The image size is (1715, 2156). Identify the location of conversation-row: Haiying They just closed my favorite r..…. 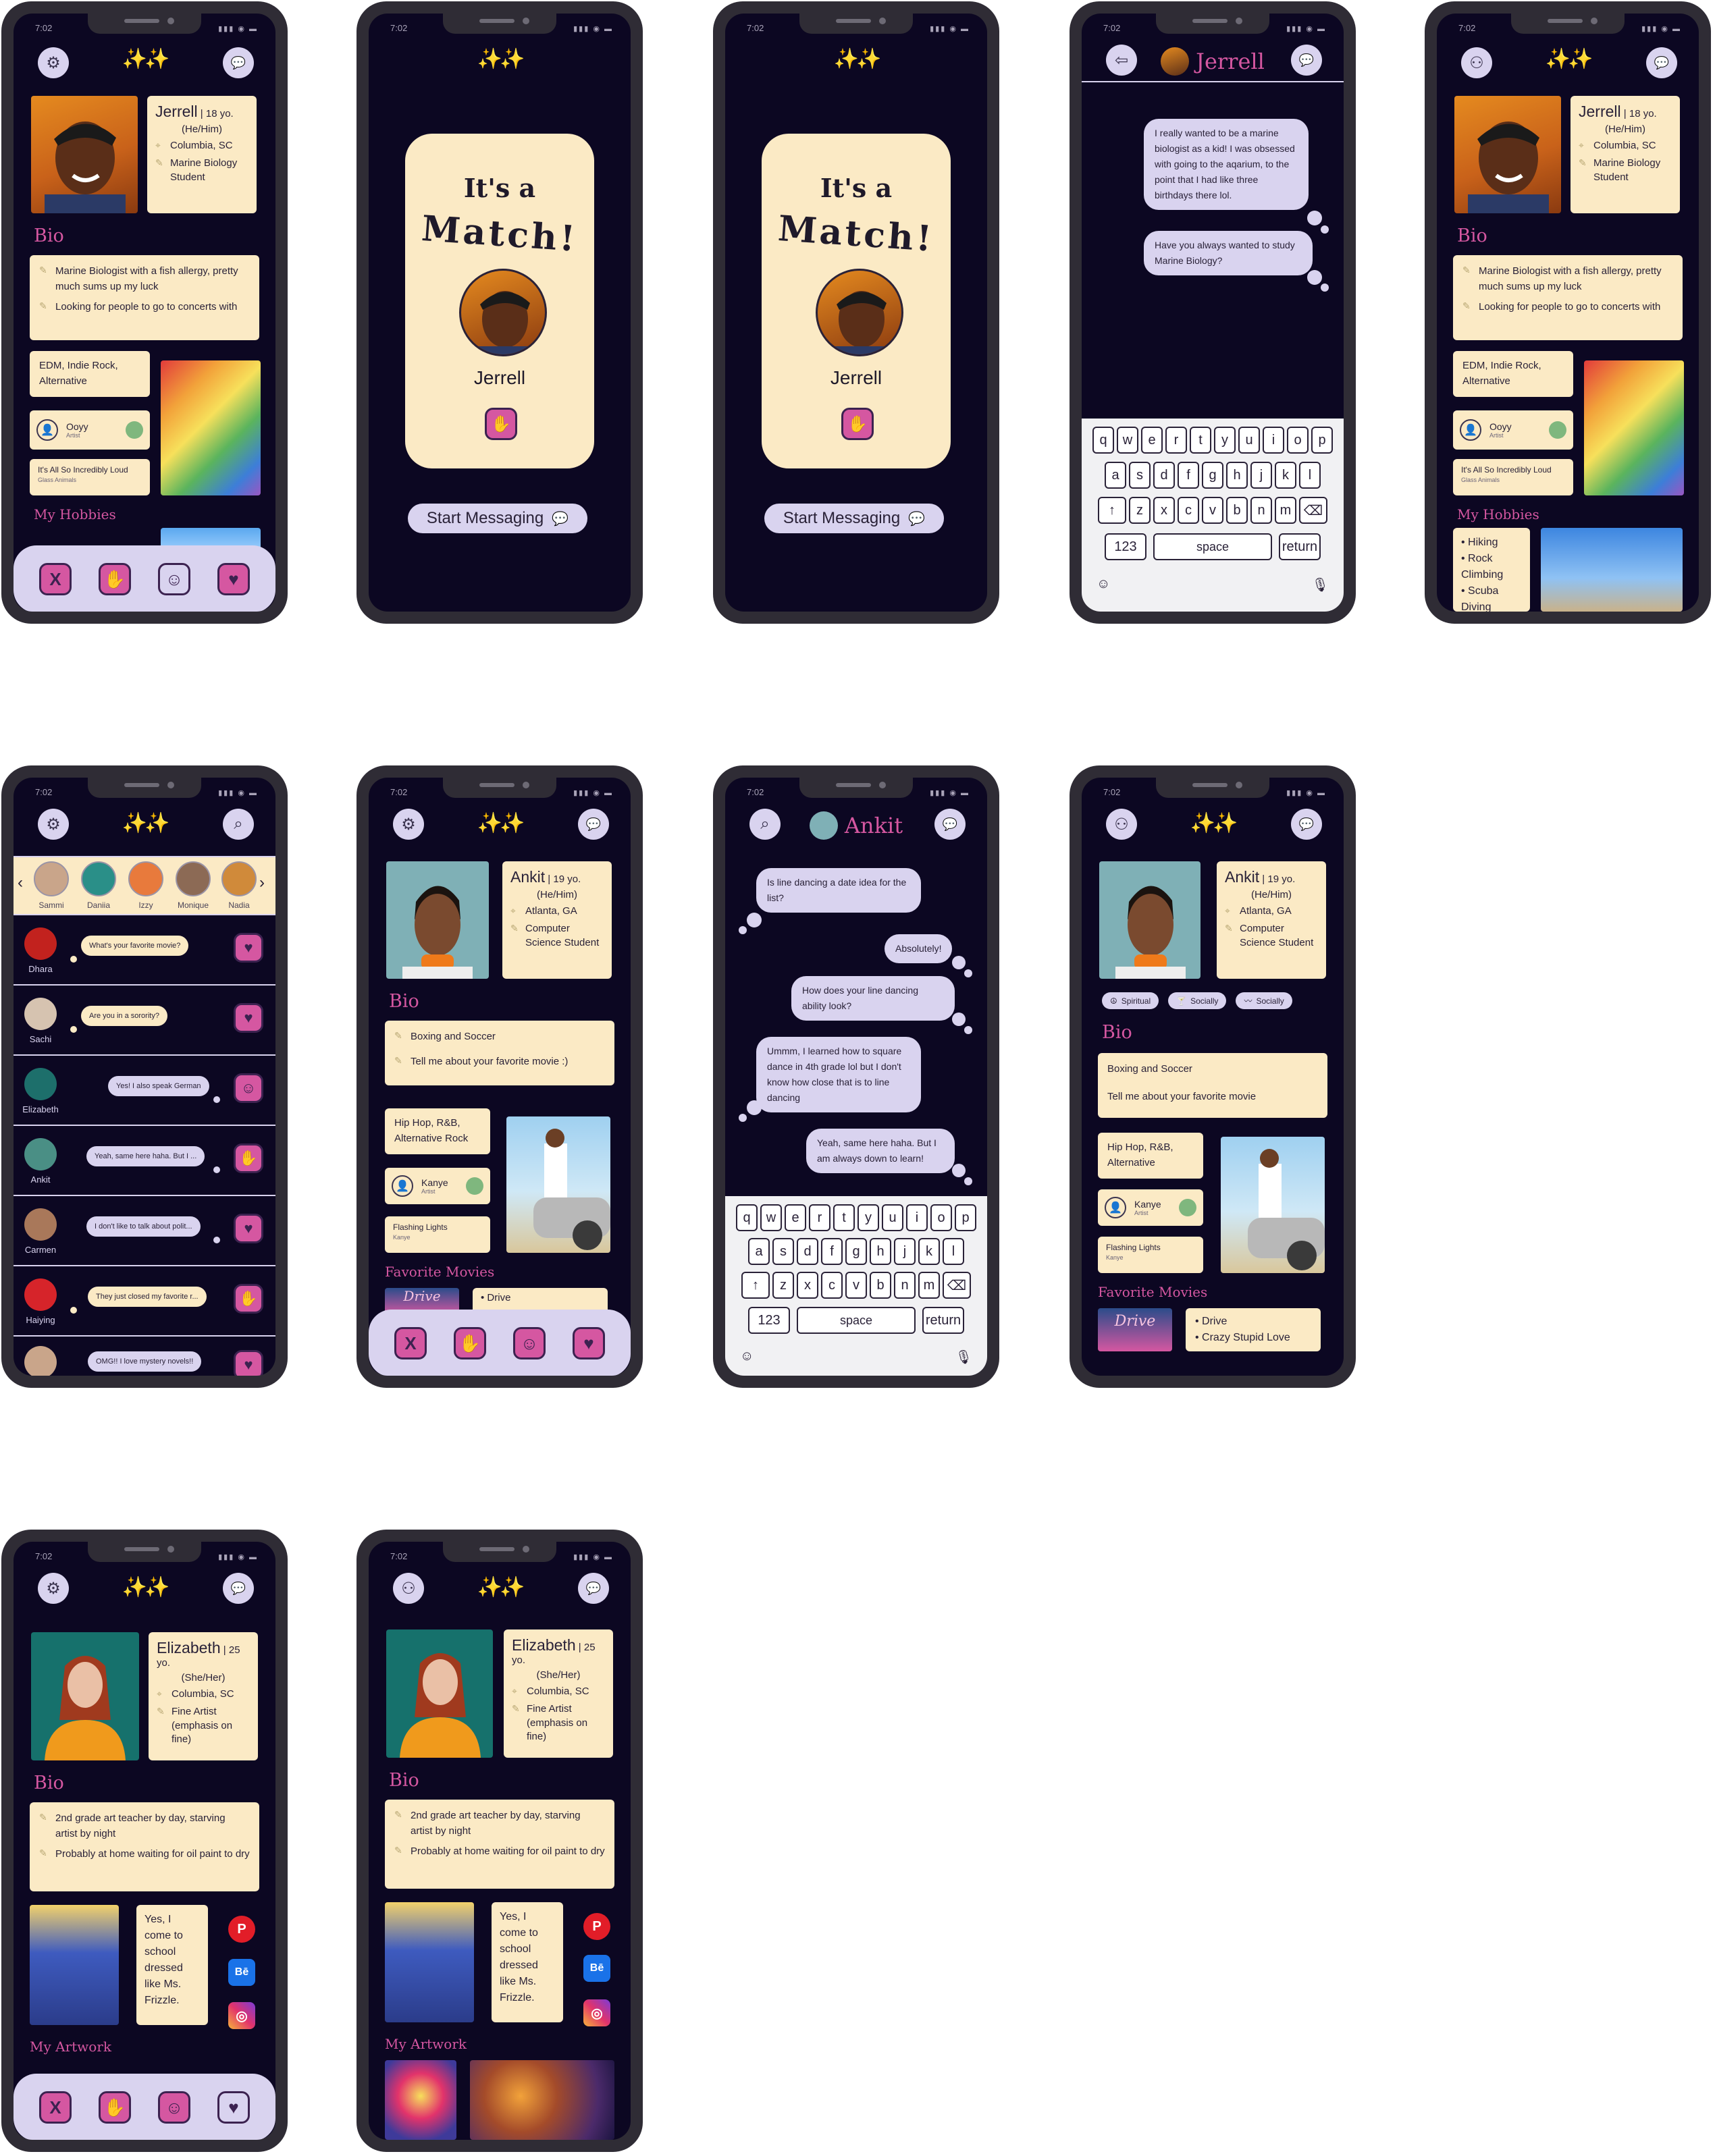
(144, 1302).